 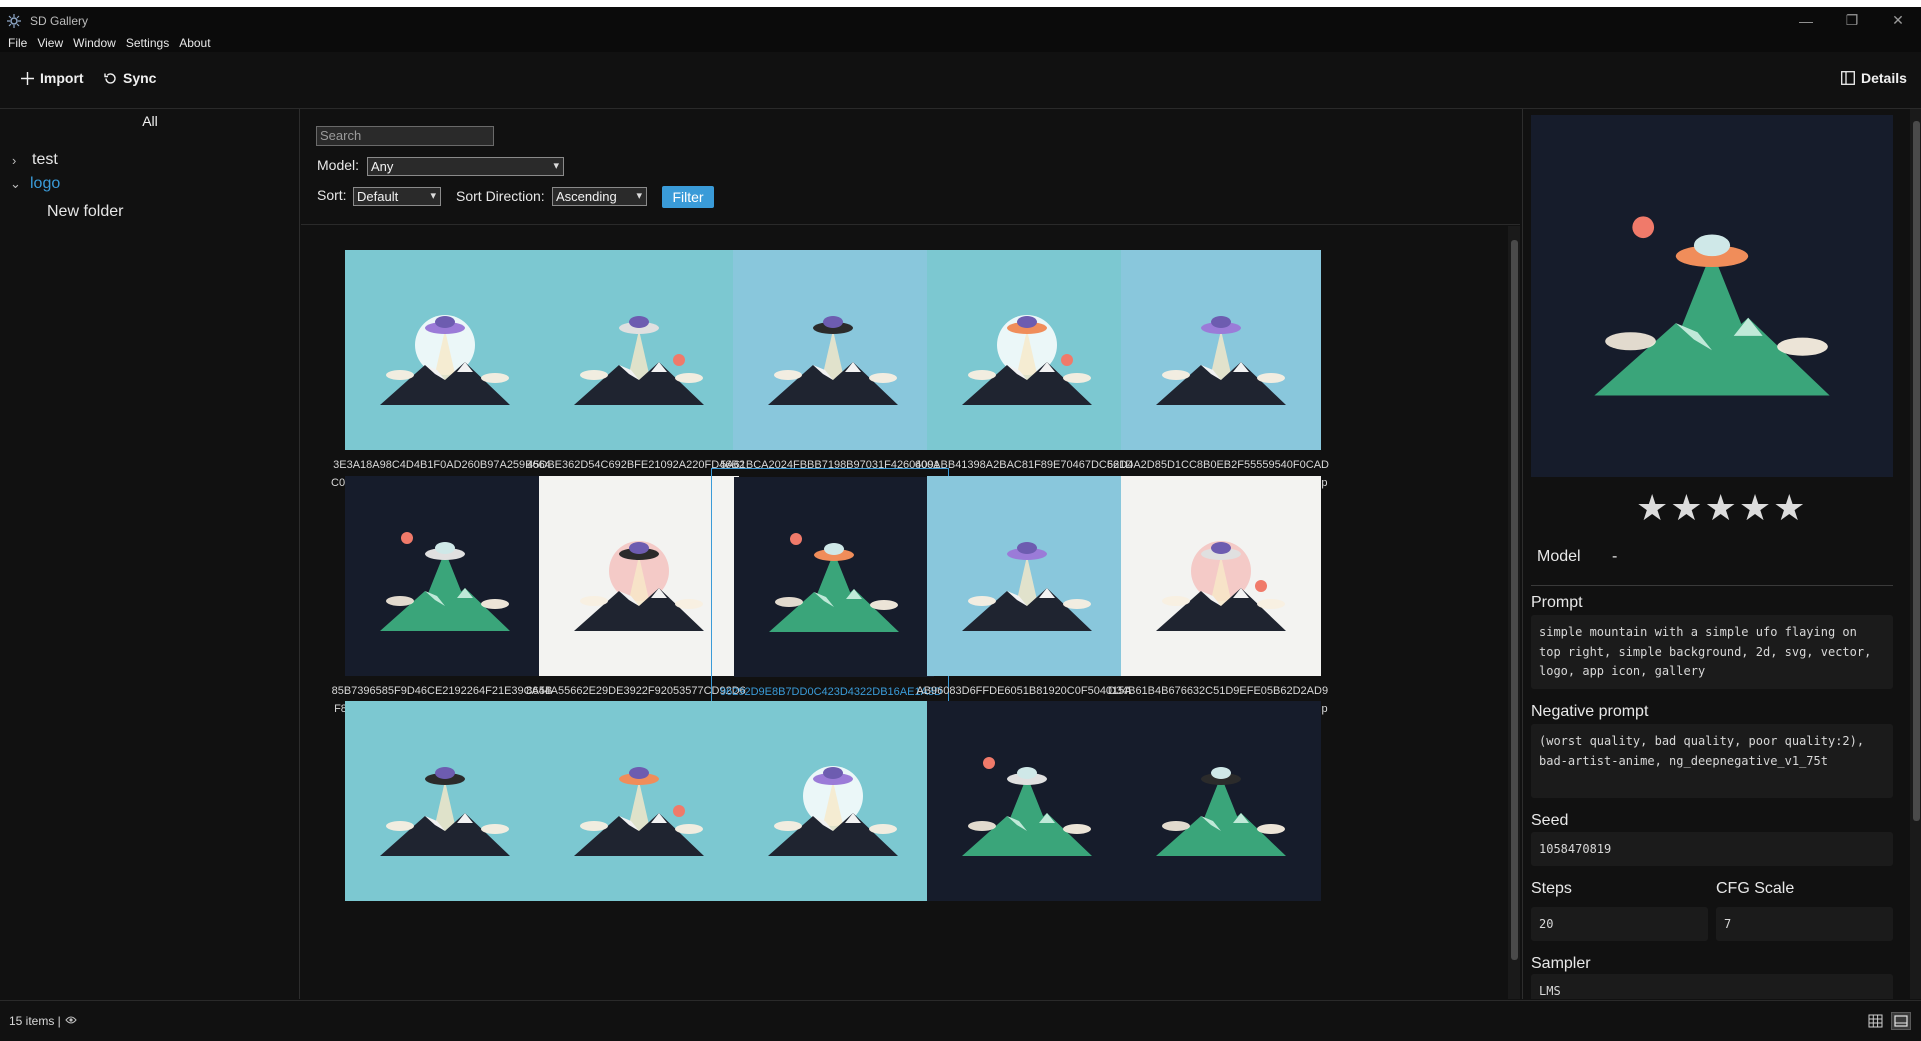 I want to click on folder-label: test, so click(x=45, y=159).